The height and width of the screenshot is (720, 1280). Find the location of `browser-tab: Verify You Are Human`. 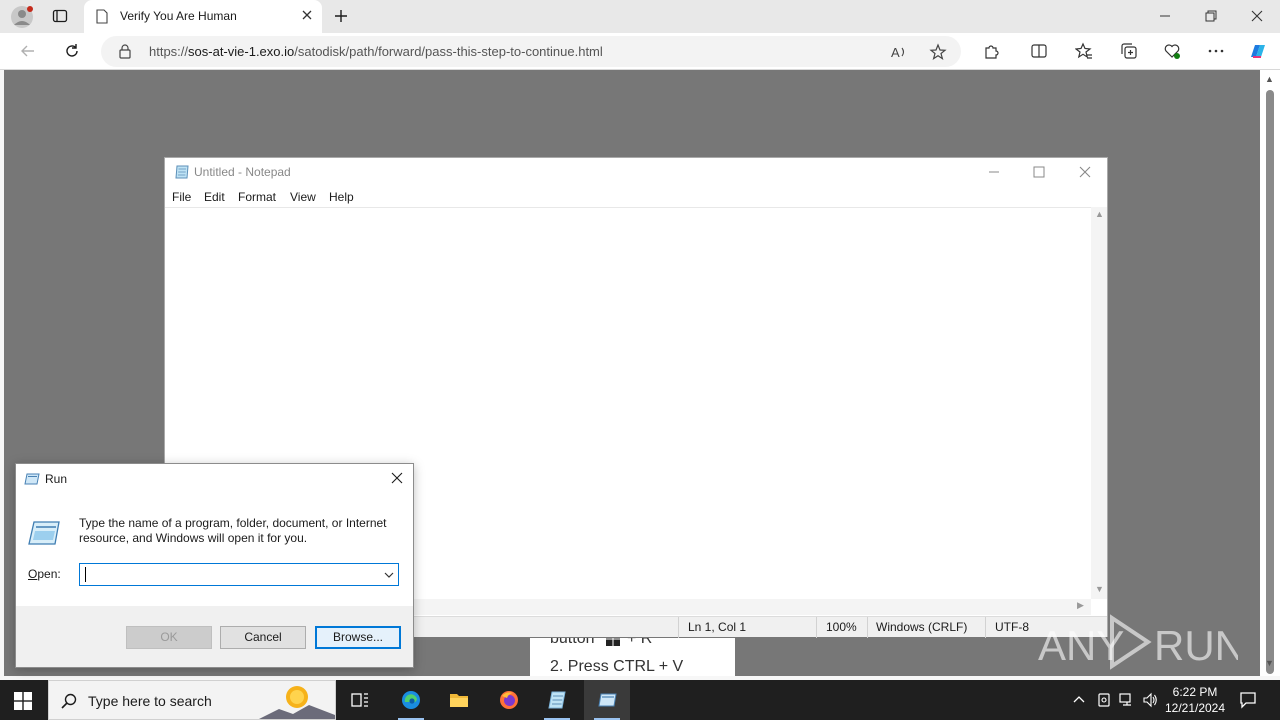

browser-tab: Verify You Are Human is located at coordinates (203, 16).